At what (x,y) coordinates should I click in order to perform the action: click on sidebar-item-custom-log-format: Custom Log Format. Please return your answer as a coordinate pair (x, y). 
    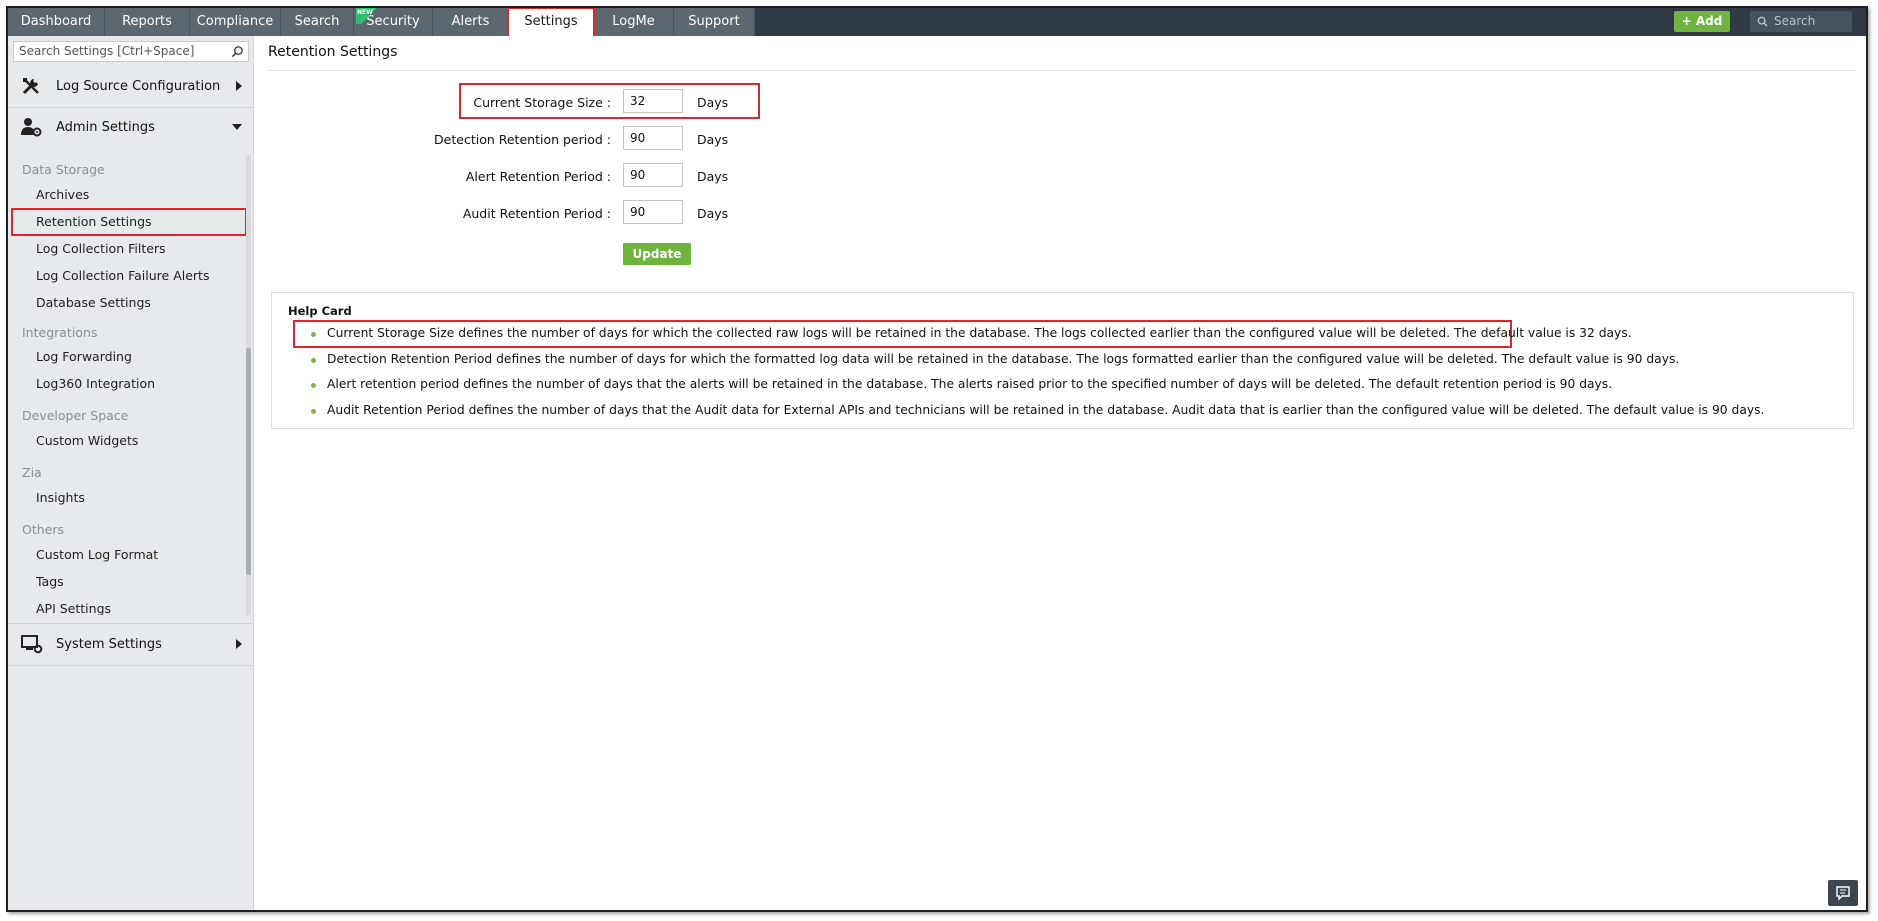
    Looking at the image, I should click on (97, 554).